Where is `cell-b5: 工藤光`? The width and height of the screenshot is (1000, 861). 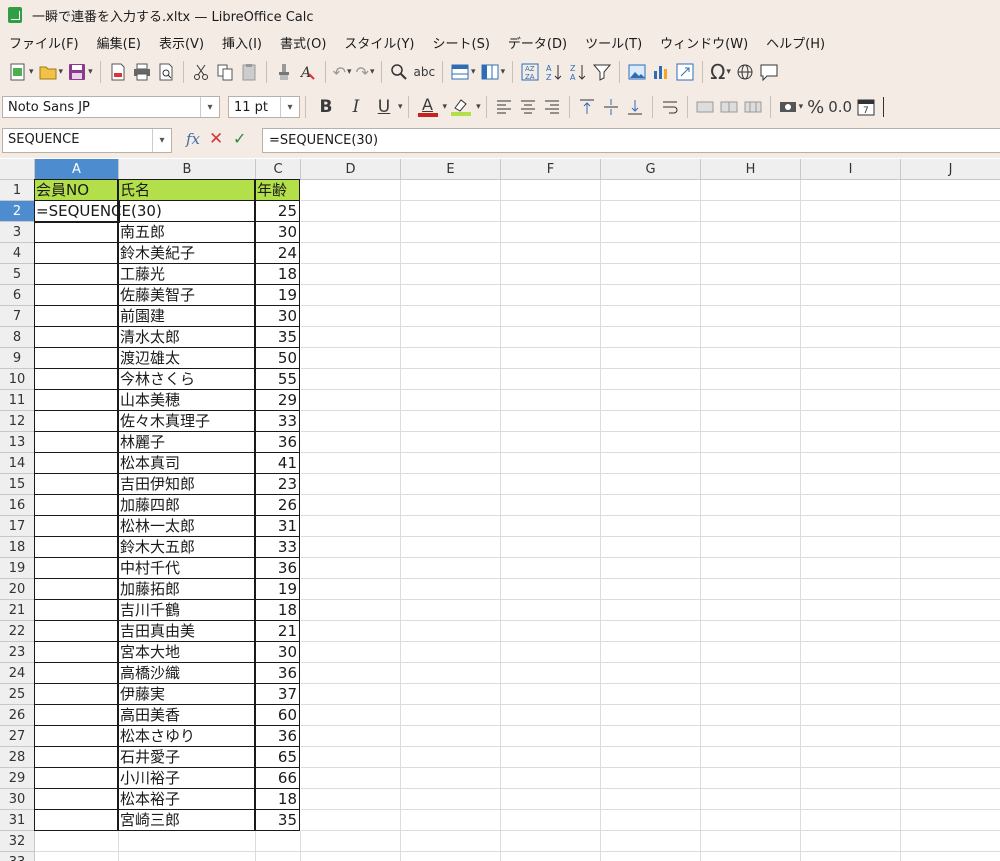
cell-b5: 工藤光 is located at coordinates (186, 274).